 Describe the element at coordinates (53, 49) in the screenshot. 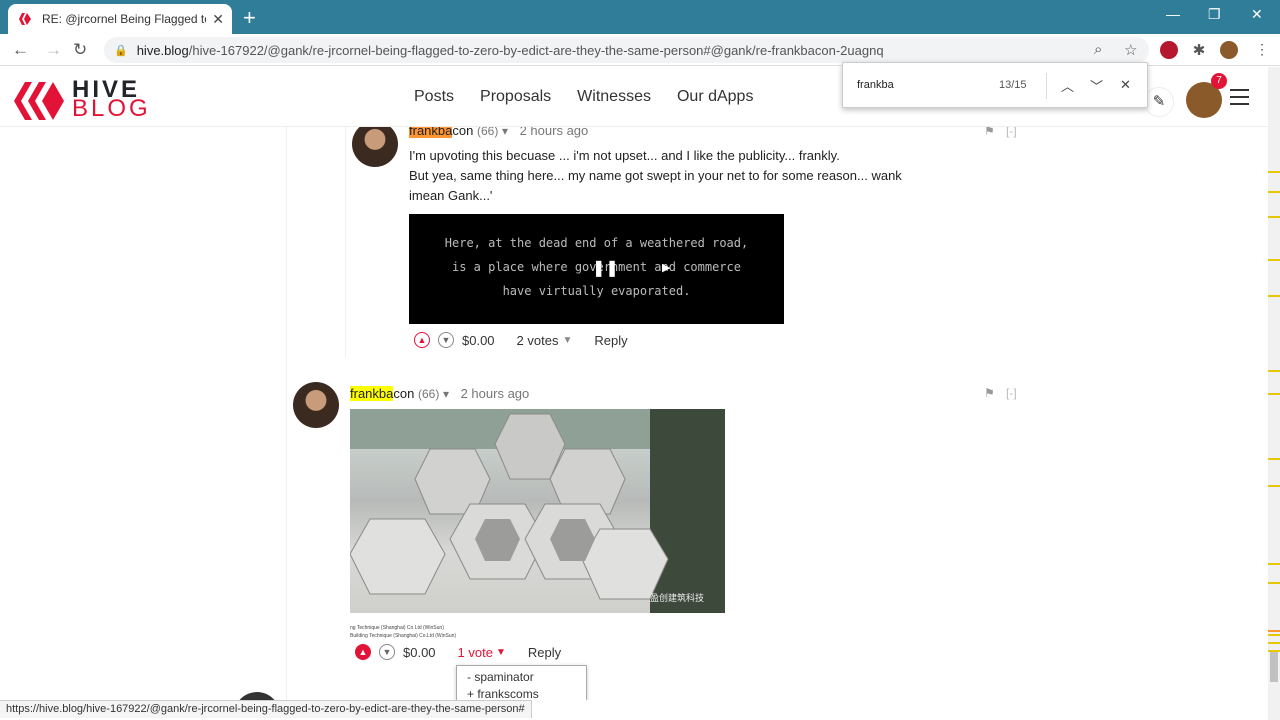

I see `forward-icon: →` at that location.